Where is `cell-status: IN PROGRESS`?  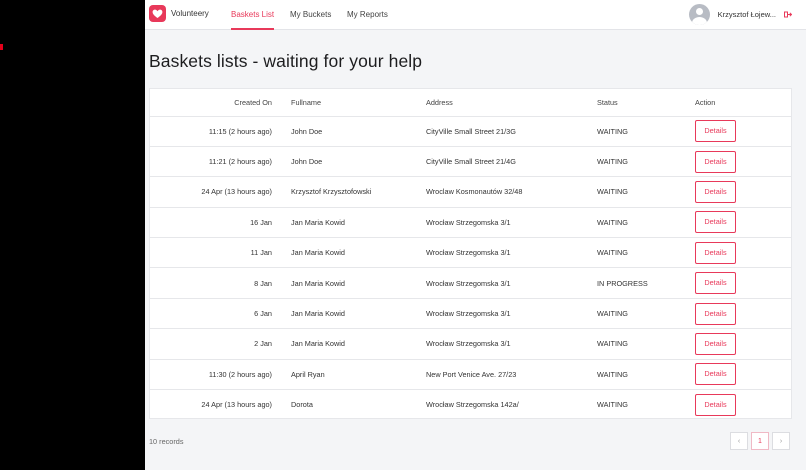 cell-status: IN PROGRESS is located at coordinates (642, 283).